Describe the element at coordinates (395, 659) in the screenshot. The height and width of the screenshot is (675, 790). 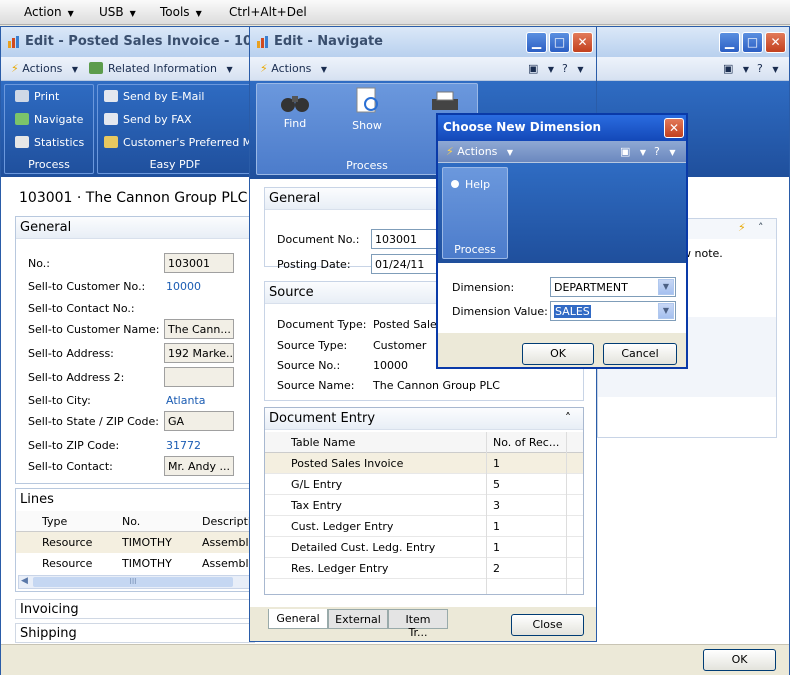
I see `invoice-footer: OK` at that location.